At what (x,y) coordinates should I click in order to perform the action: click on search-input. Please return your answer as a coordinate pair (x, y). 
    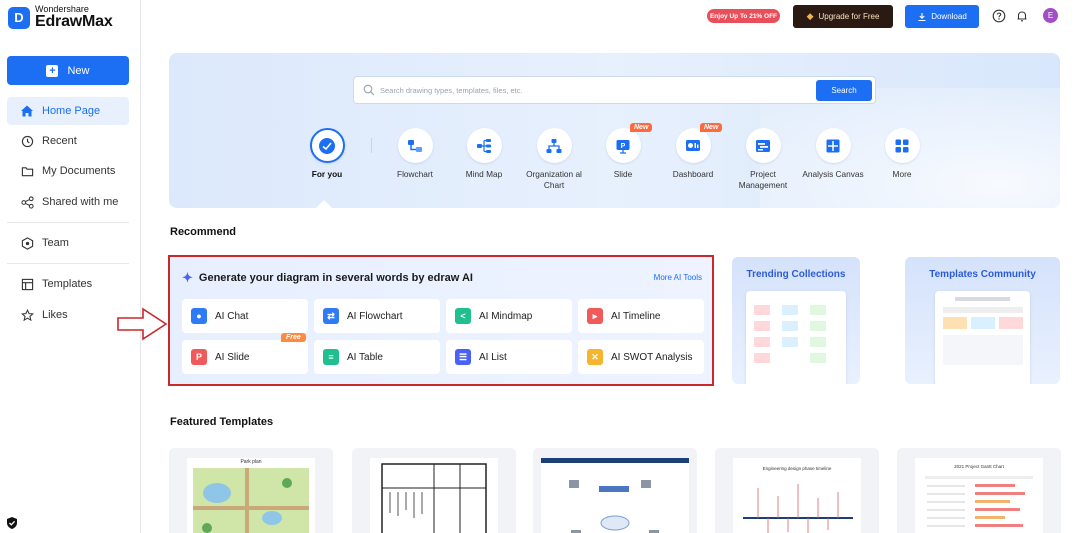
    Looking at the image, I should click on (580, 90).